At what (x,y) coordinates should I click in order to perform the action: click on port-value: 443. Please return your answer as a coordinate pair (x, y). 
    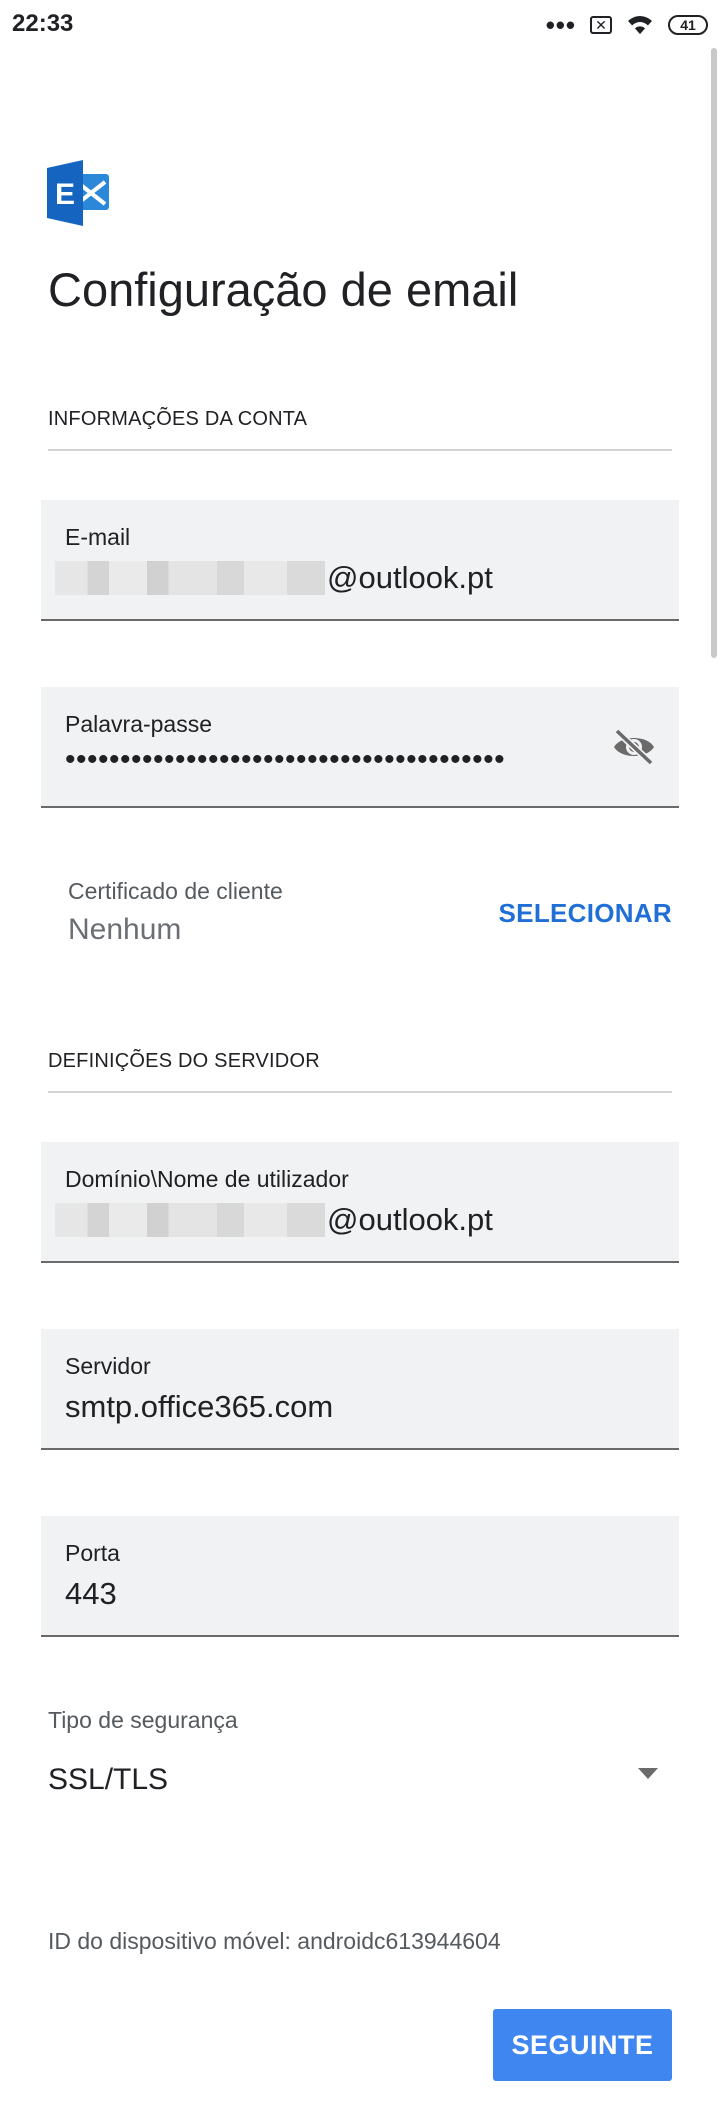
    Looking at the image, I should click on (91, 1594).